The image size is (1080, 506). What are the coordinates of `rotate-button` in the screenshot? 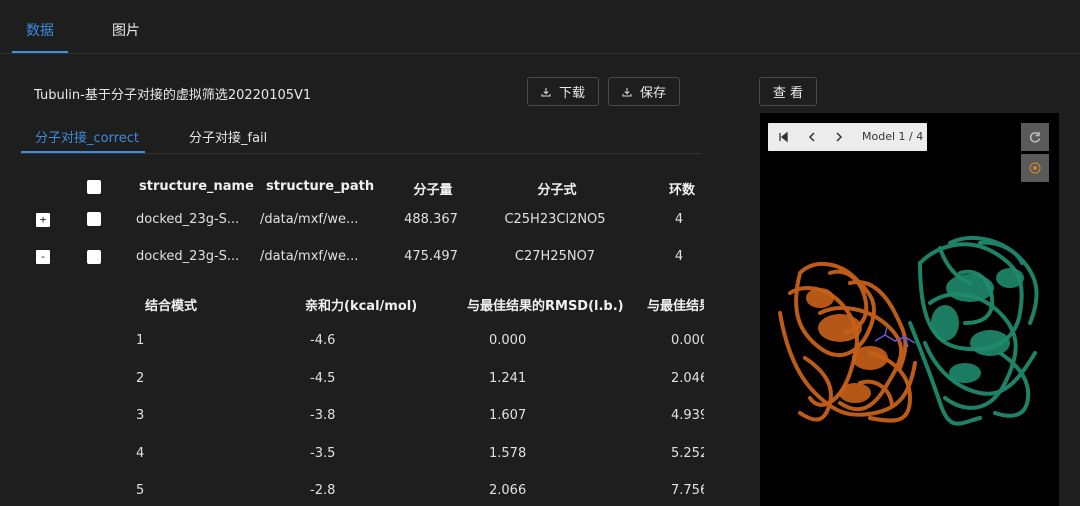 It's located at (1035, 137).